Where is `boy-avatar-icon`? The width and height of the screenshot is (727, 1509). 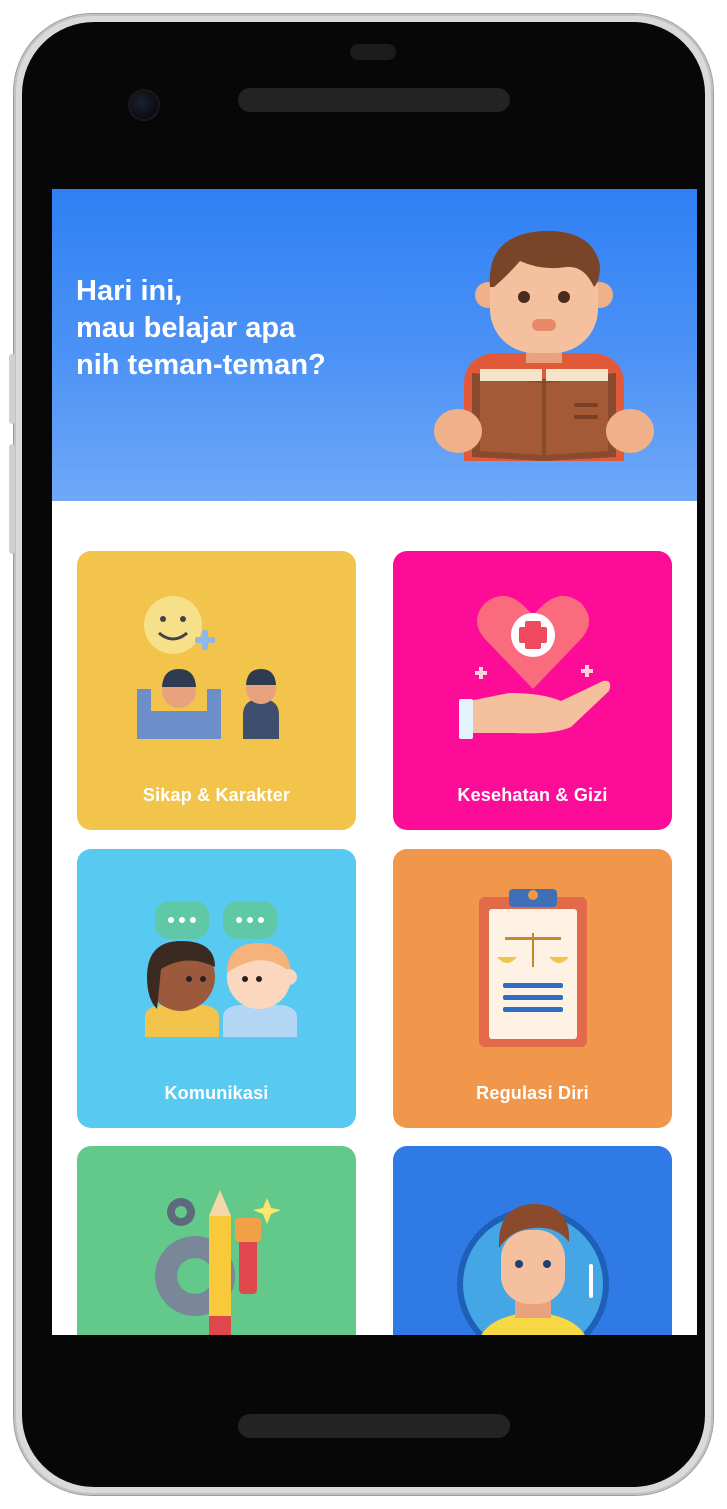
boy-avatar-icon is located at coordinates (533, 1269).